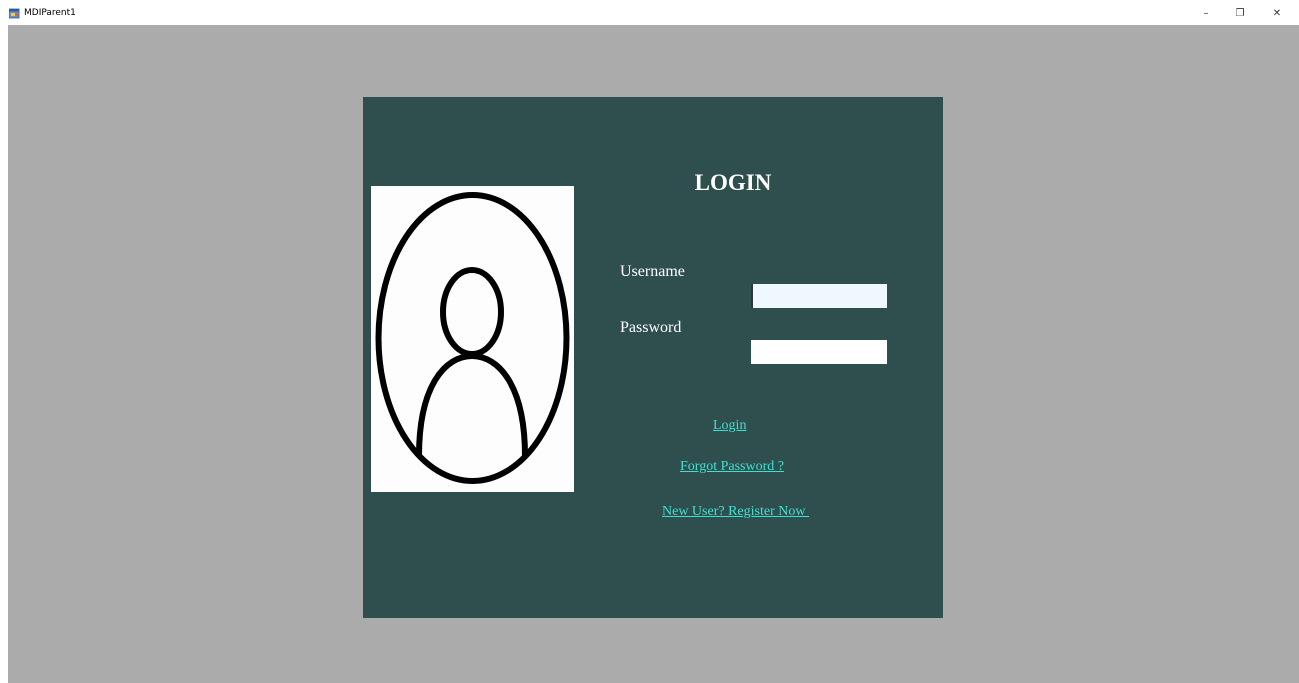 The image size is (1299, 683). I want to click on restore-icon: ❐, so click(1240, 13).